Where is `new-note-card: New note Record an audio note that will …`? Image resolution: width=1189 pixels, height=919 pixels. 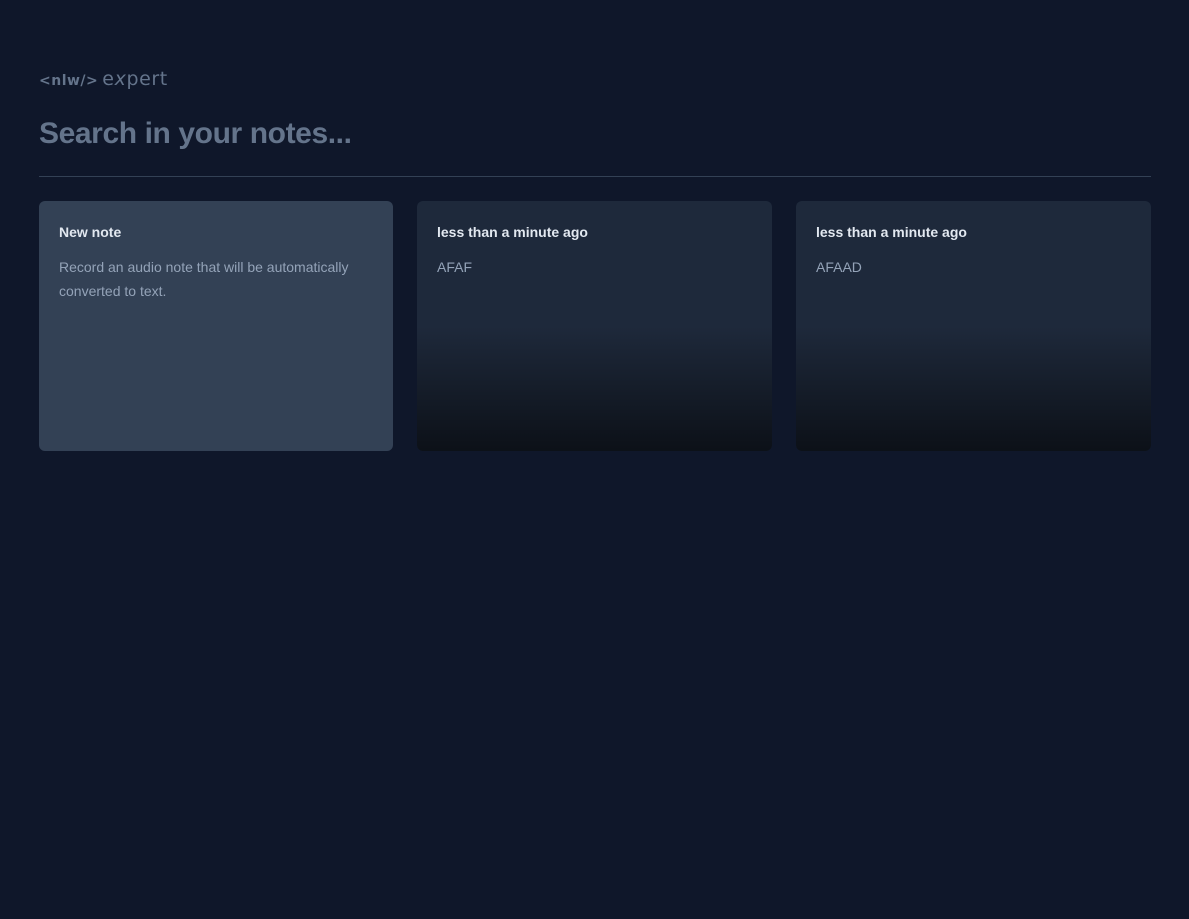
new-note-card: New note Record an audio note that will … is located at coordinates (216, 326).